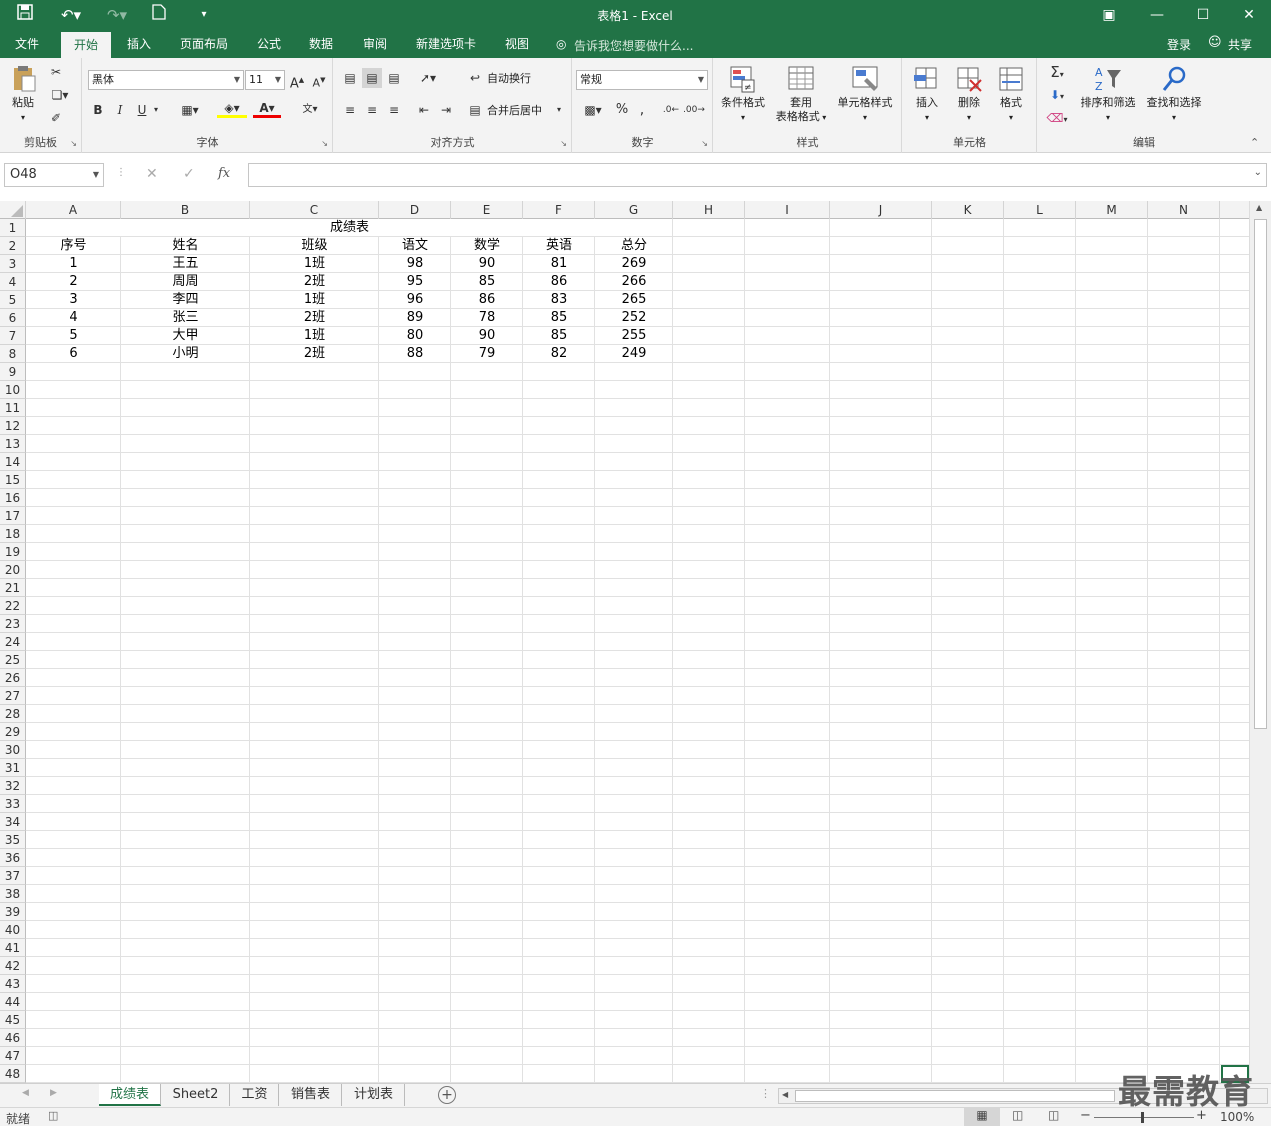 This screenshot has height=1127, width=1271. I want to click on column-header-n: N, so click(1184, 210).